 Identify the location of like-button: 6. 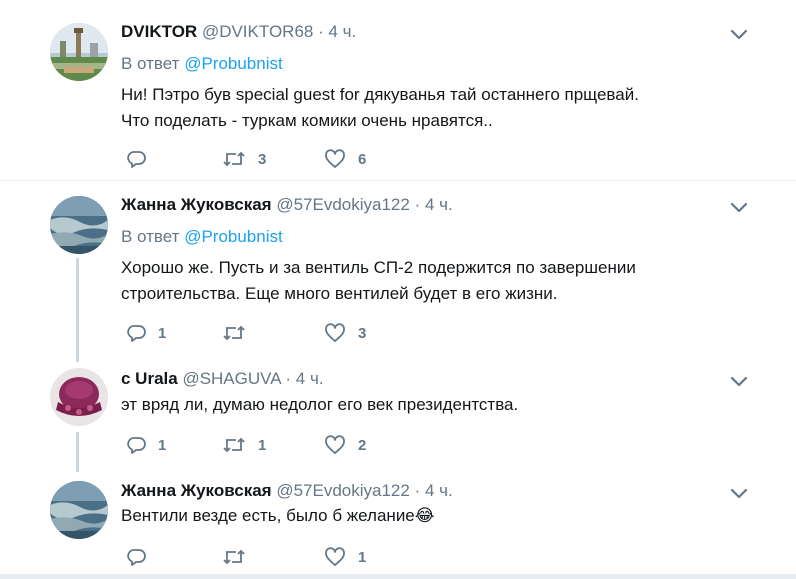
(345, 159).